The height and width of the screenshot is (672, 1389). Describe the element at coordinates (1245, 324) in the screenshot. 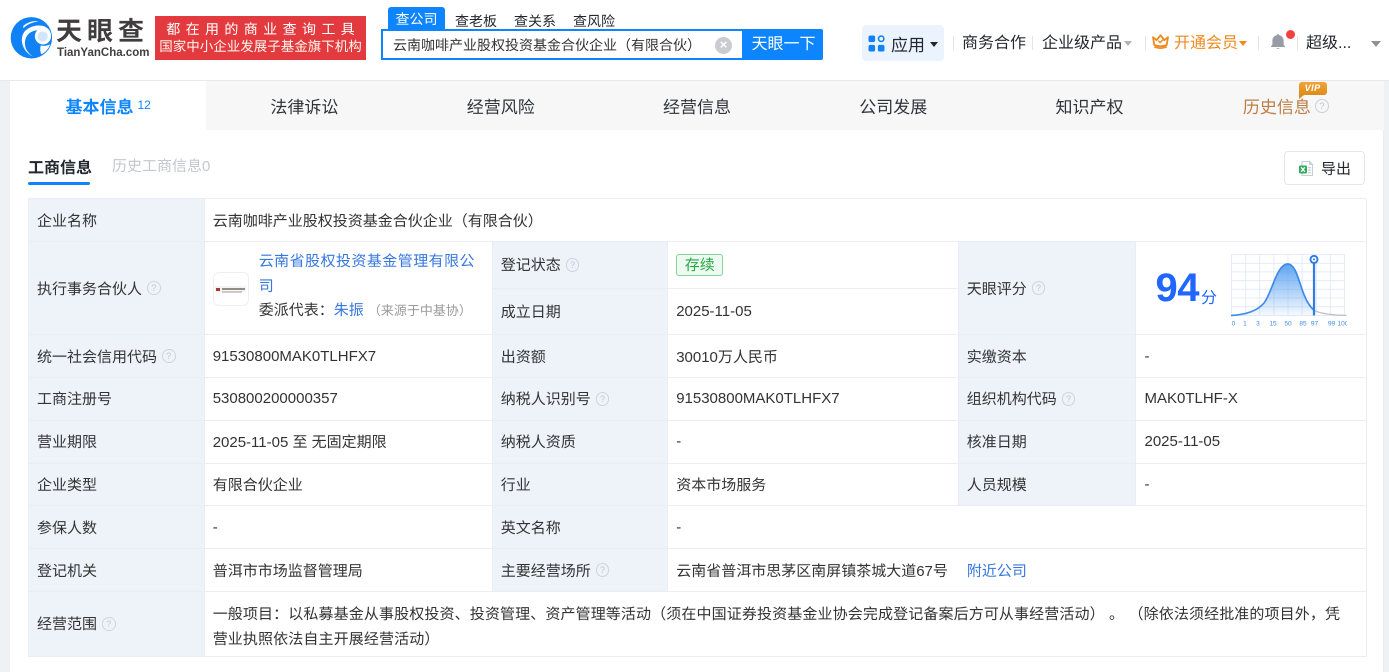

I see `svg-text: 1` at that location.